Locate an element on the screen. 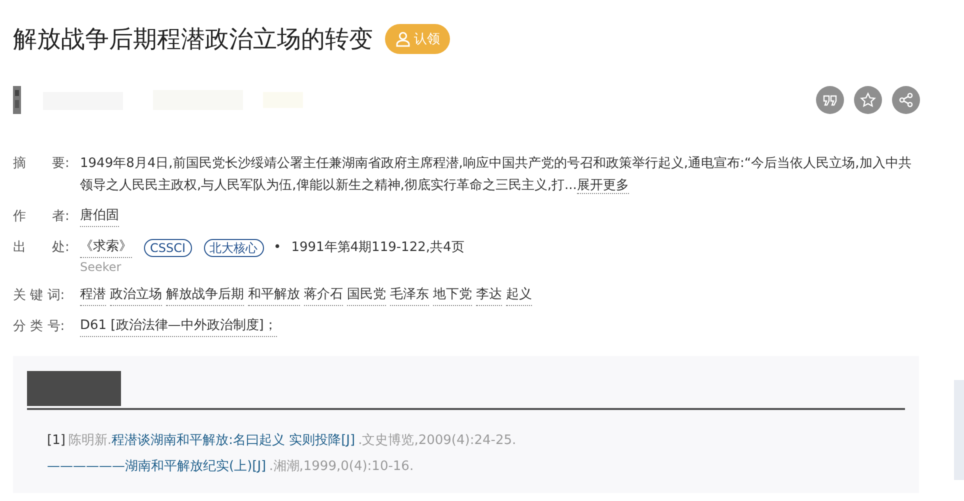 Image resolution: width=964 pixels, height=501 pixels. field-label: 分 类 号: is located at coordinates (39, 327).